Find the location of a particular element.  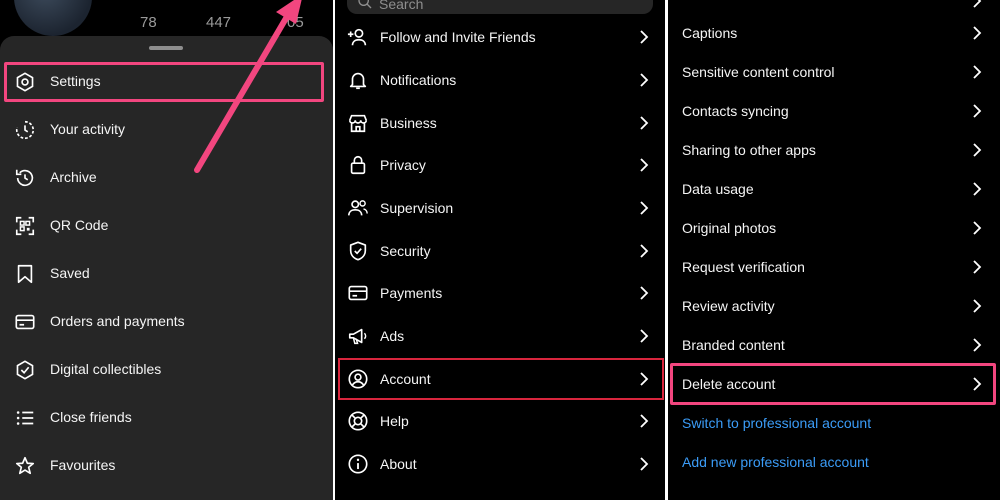

settings-item-label: Business is located at coordinates (408, 123).